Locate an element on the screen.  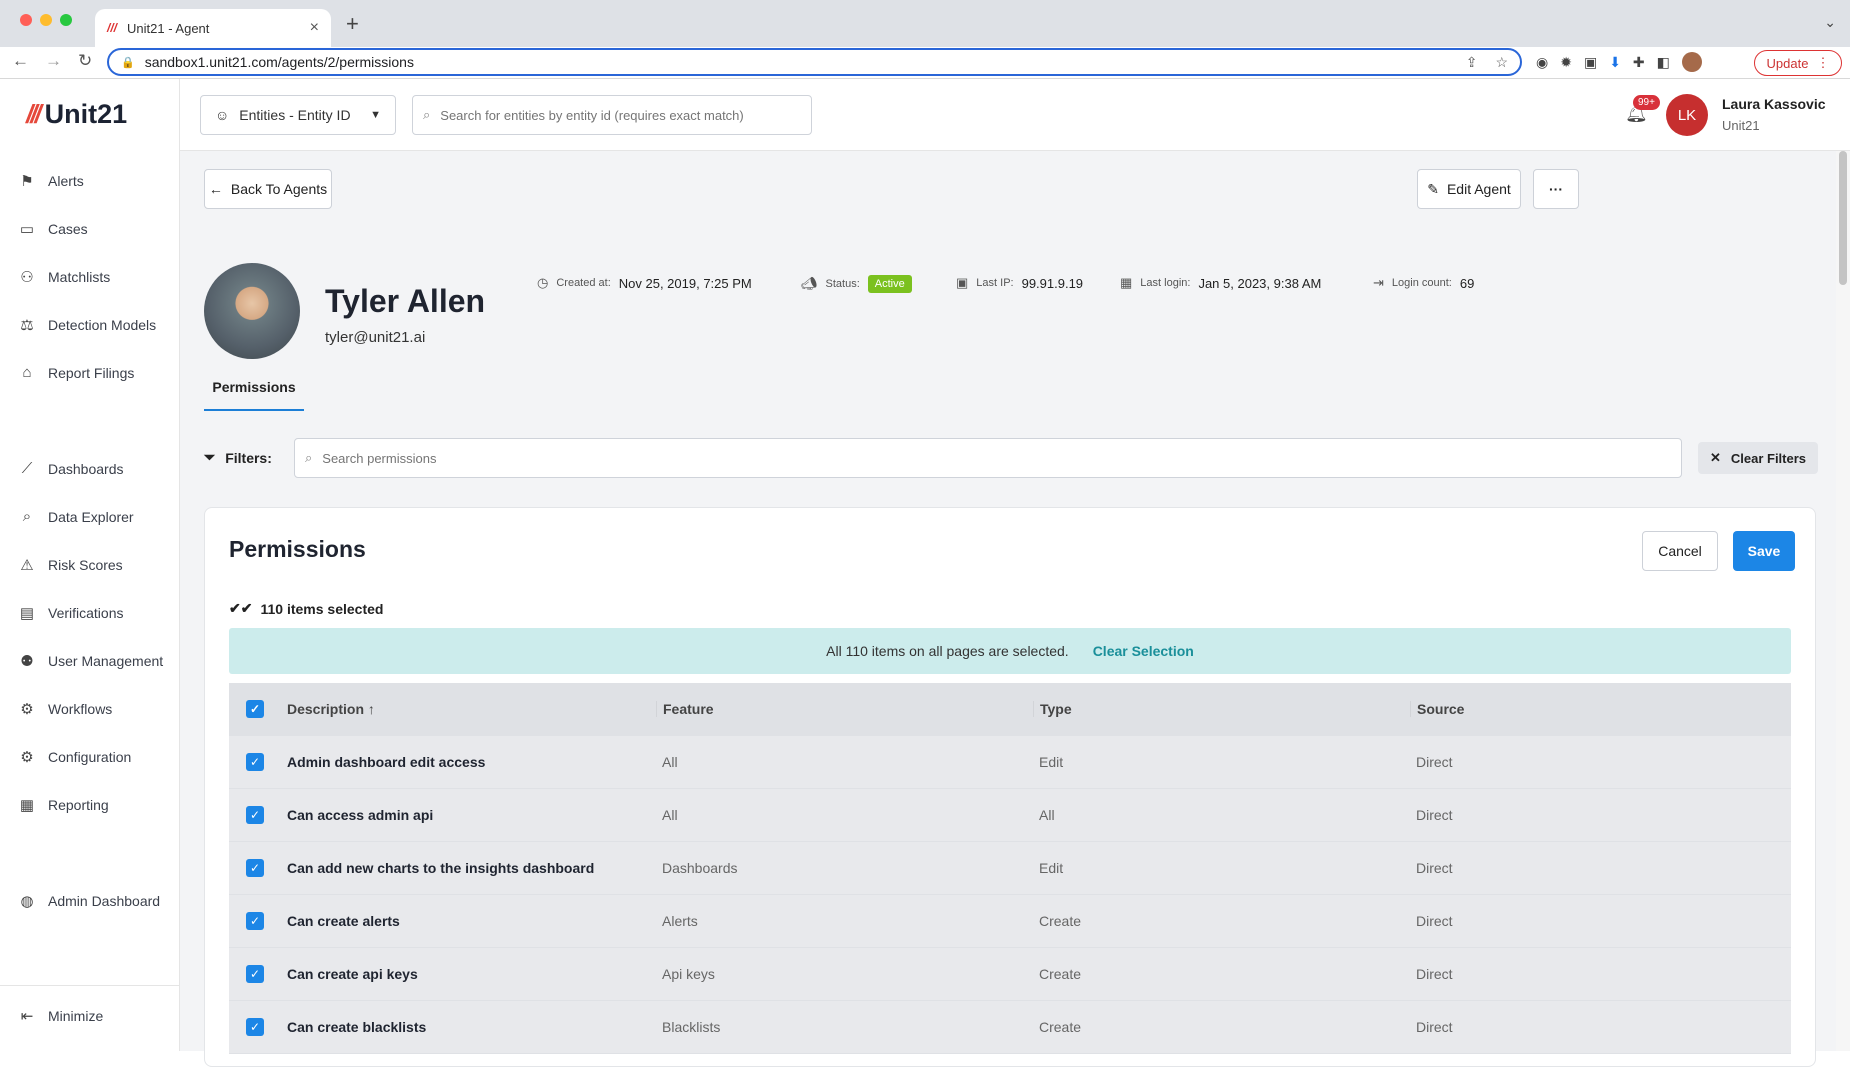
reload-icon: ↻ is located at coordinates (85, 61).